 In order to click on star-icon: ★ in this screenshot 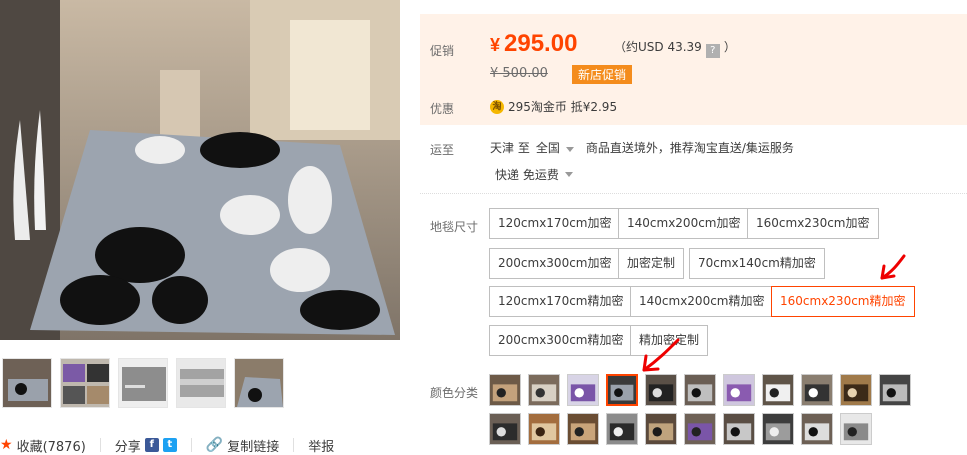, I will do `click(6, 445)`.